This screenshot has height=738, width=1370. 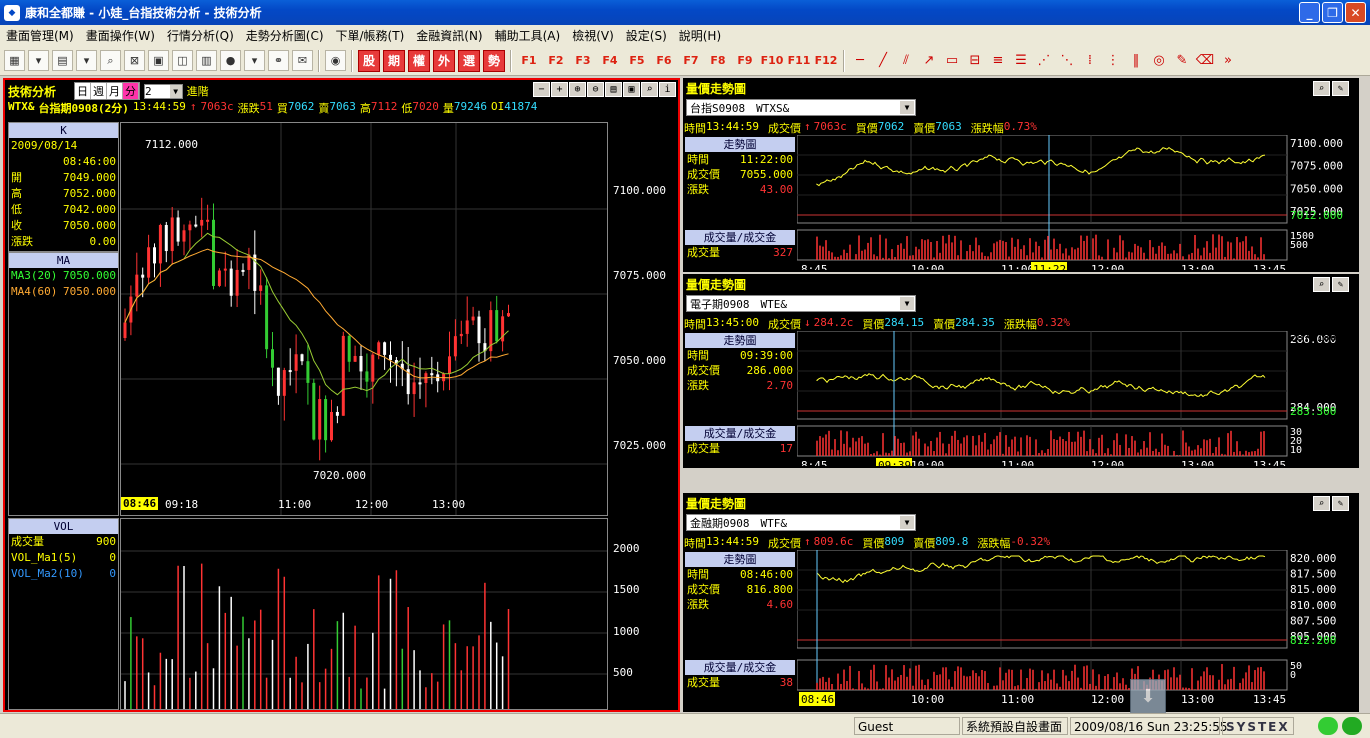 What do you see at coordinates (740, 245) in the screenshot?
I see `volume-info: 成交量/成交金 成交量 327` at bounding box center [740, 245].